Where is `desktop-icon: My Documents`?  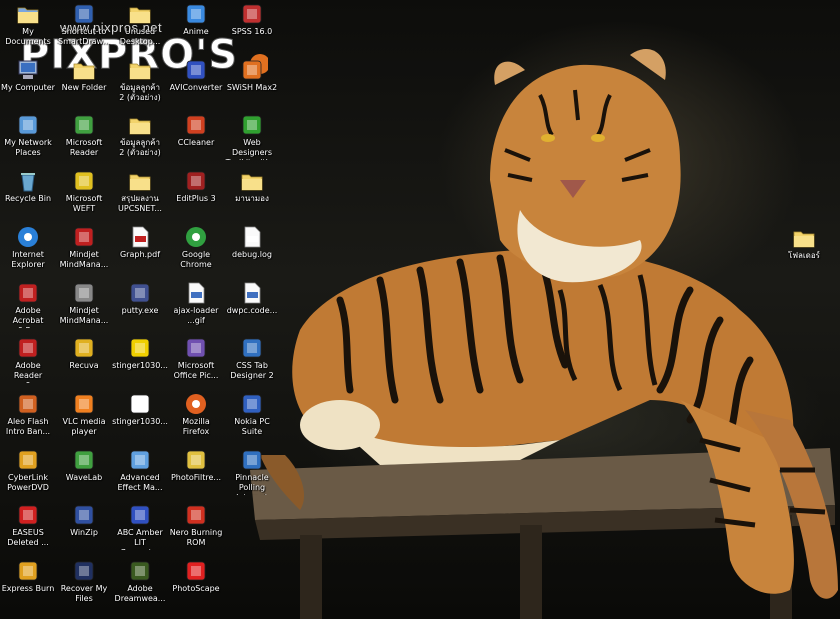
desktop-icon: My Documents is located at coordinates (28, 30).